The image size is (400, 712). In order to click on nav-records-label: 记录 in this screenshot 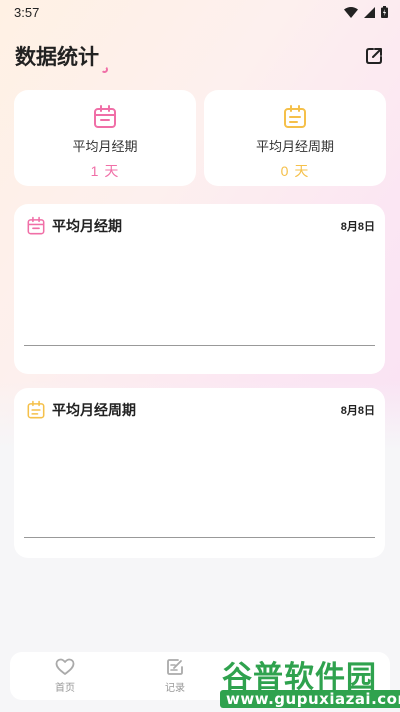, I will do `click(175, 688)`.